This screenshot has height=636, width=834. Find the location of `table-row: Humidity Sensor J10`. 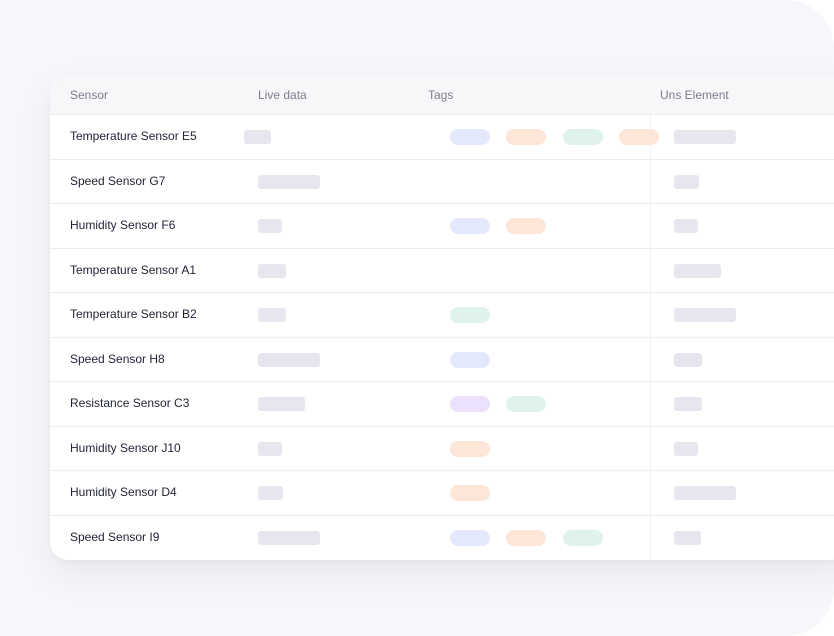

table-row: Humidity Sensor J10 is located at coordinates (442, 447).